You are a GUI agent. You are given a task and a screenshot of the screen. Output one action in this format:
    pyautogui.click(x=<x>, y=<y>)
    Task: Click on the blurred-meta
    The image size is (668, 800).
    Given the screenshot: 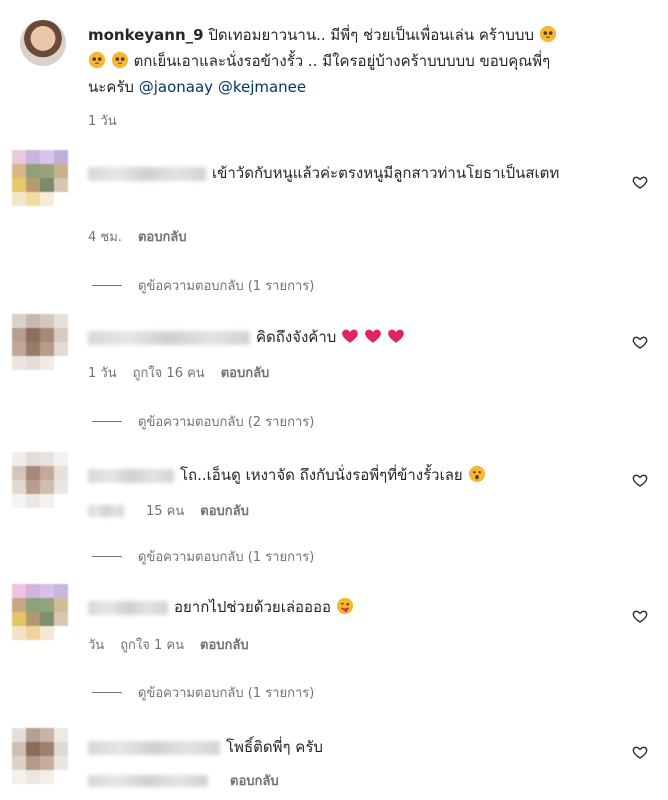 What is the action you would take?
    pyautogui.click(x=148, y=780)
    